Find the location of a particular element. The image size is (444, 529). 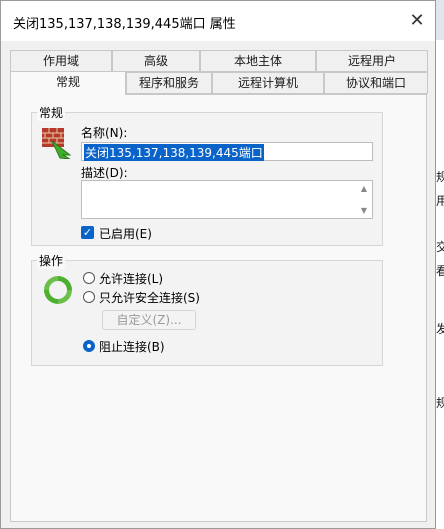

name-label: 名称(N): is located at coordinates (104, 133).